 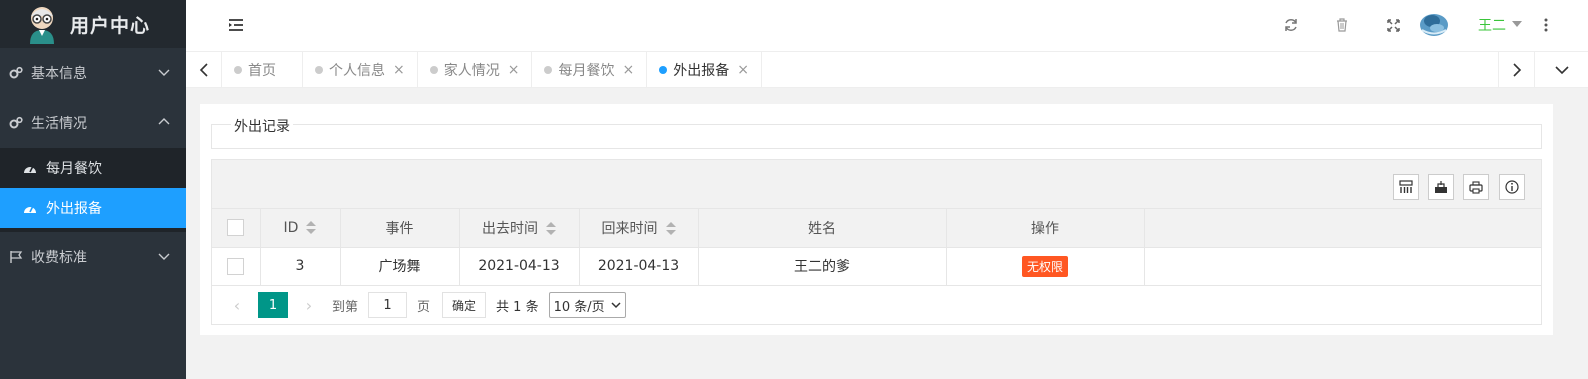 What do you see at coordinates (822, 228) in the screenshot?
I see `column-header-name: 姓名` at bounding box center [822, 228].